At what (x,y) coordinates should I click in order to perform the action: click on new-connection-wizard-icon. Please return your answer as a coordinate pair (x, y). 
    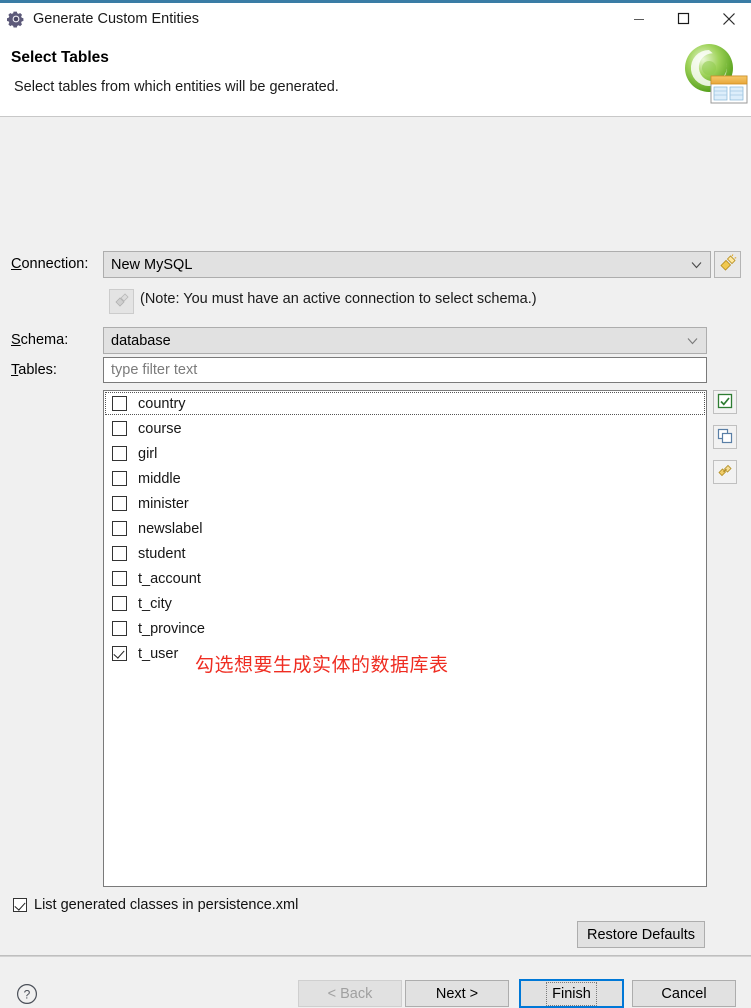
    Looking at the image, I should click on (728, 264).